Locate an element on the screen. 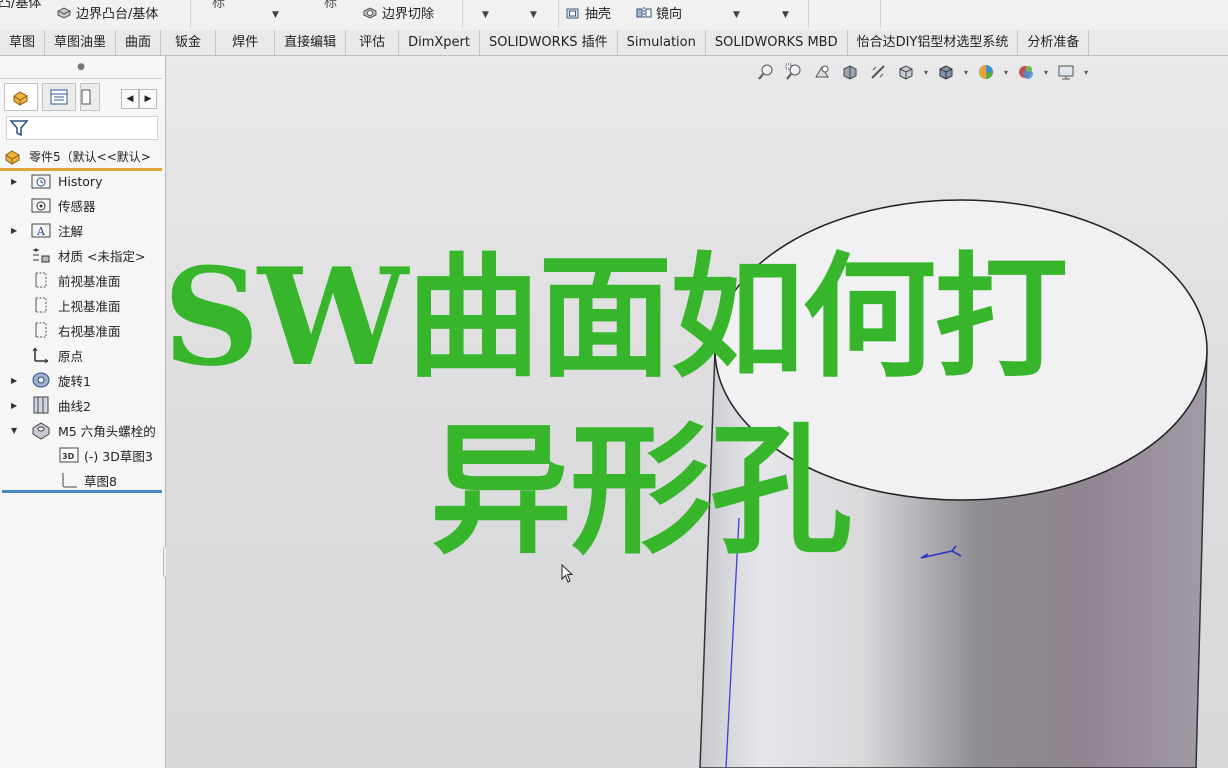 The image size is (1228, 768). feature-tree-icon is located at coordinates (20, 98).